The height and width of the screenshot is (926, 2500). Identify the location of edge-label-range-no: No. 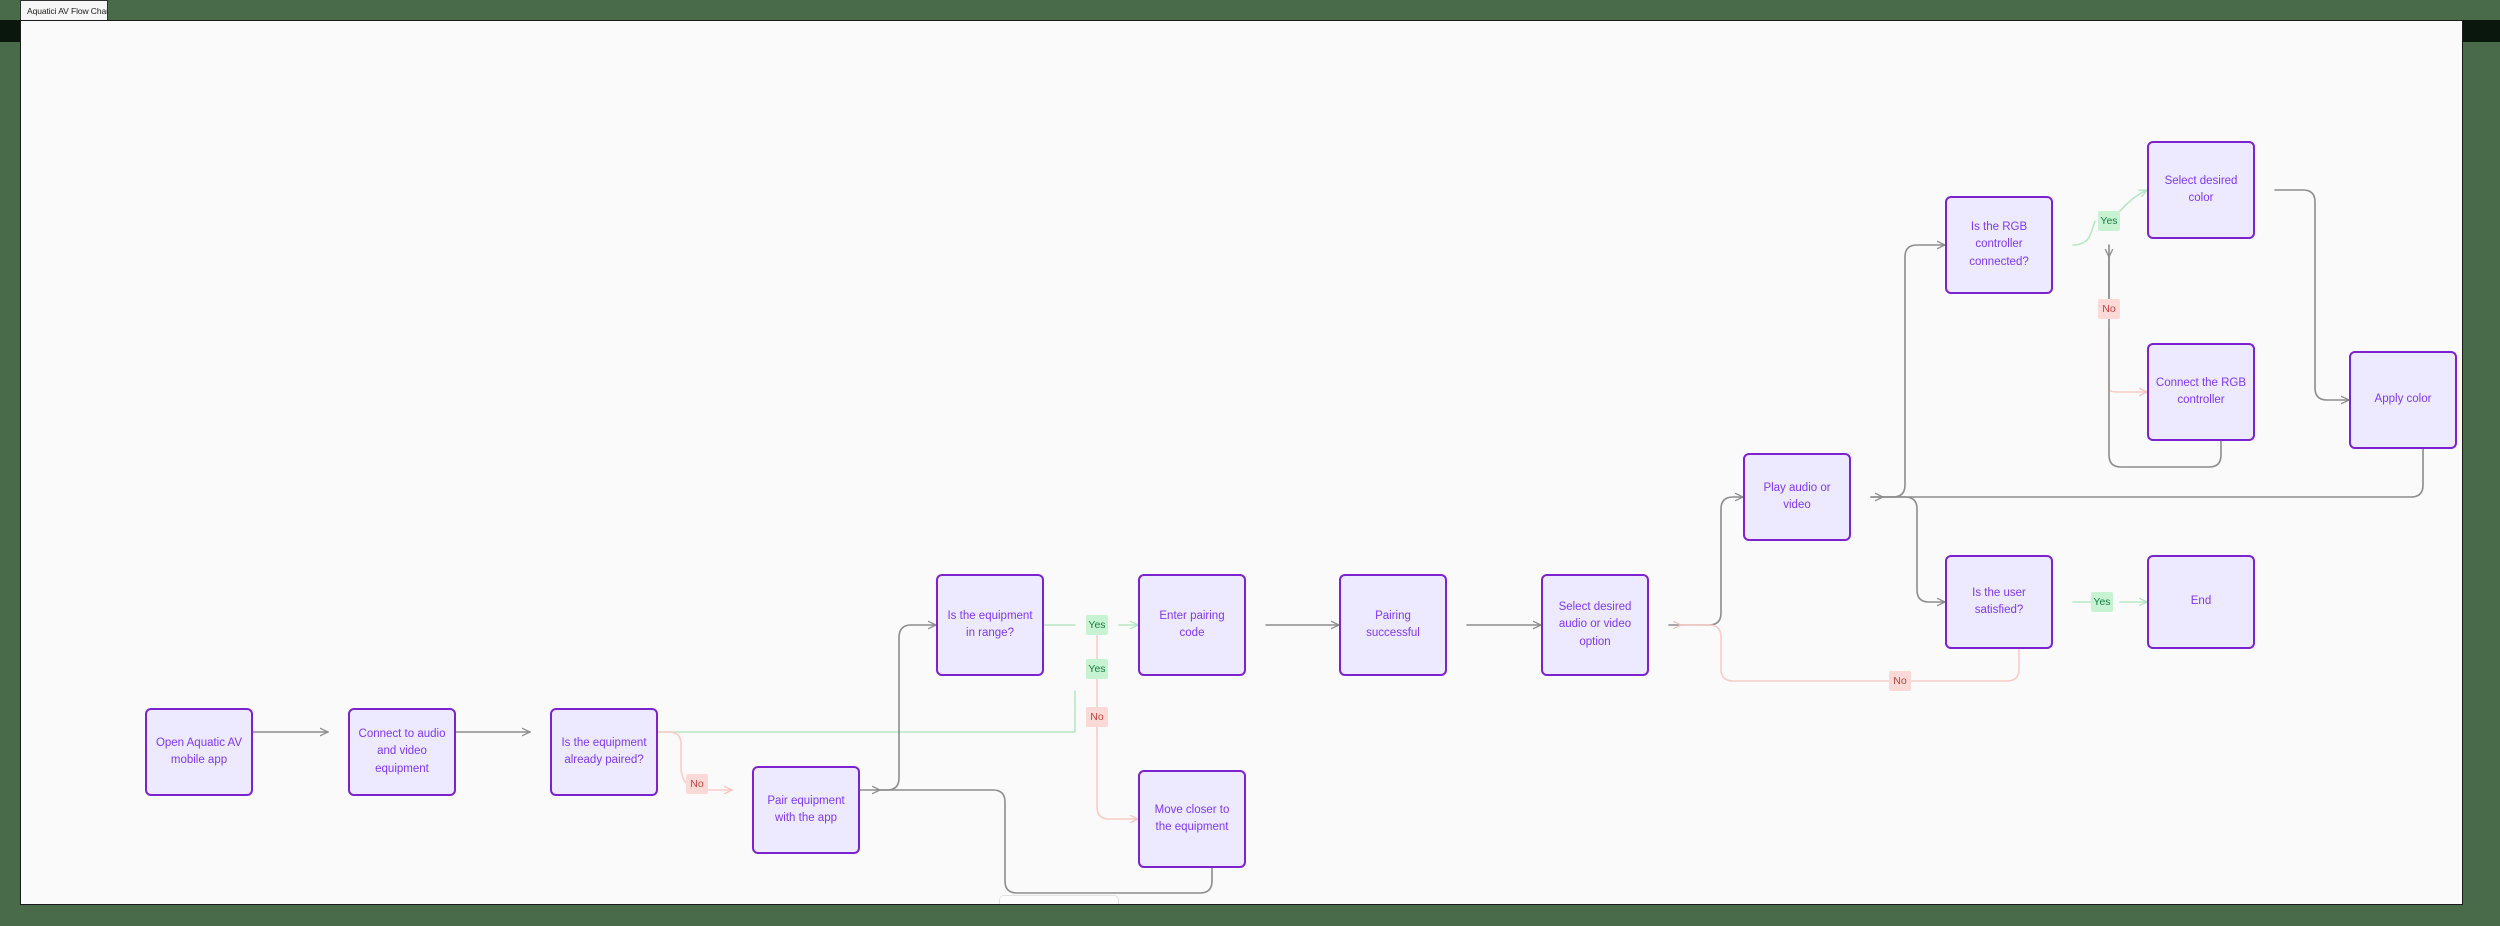
(1097, 717).